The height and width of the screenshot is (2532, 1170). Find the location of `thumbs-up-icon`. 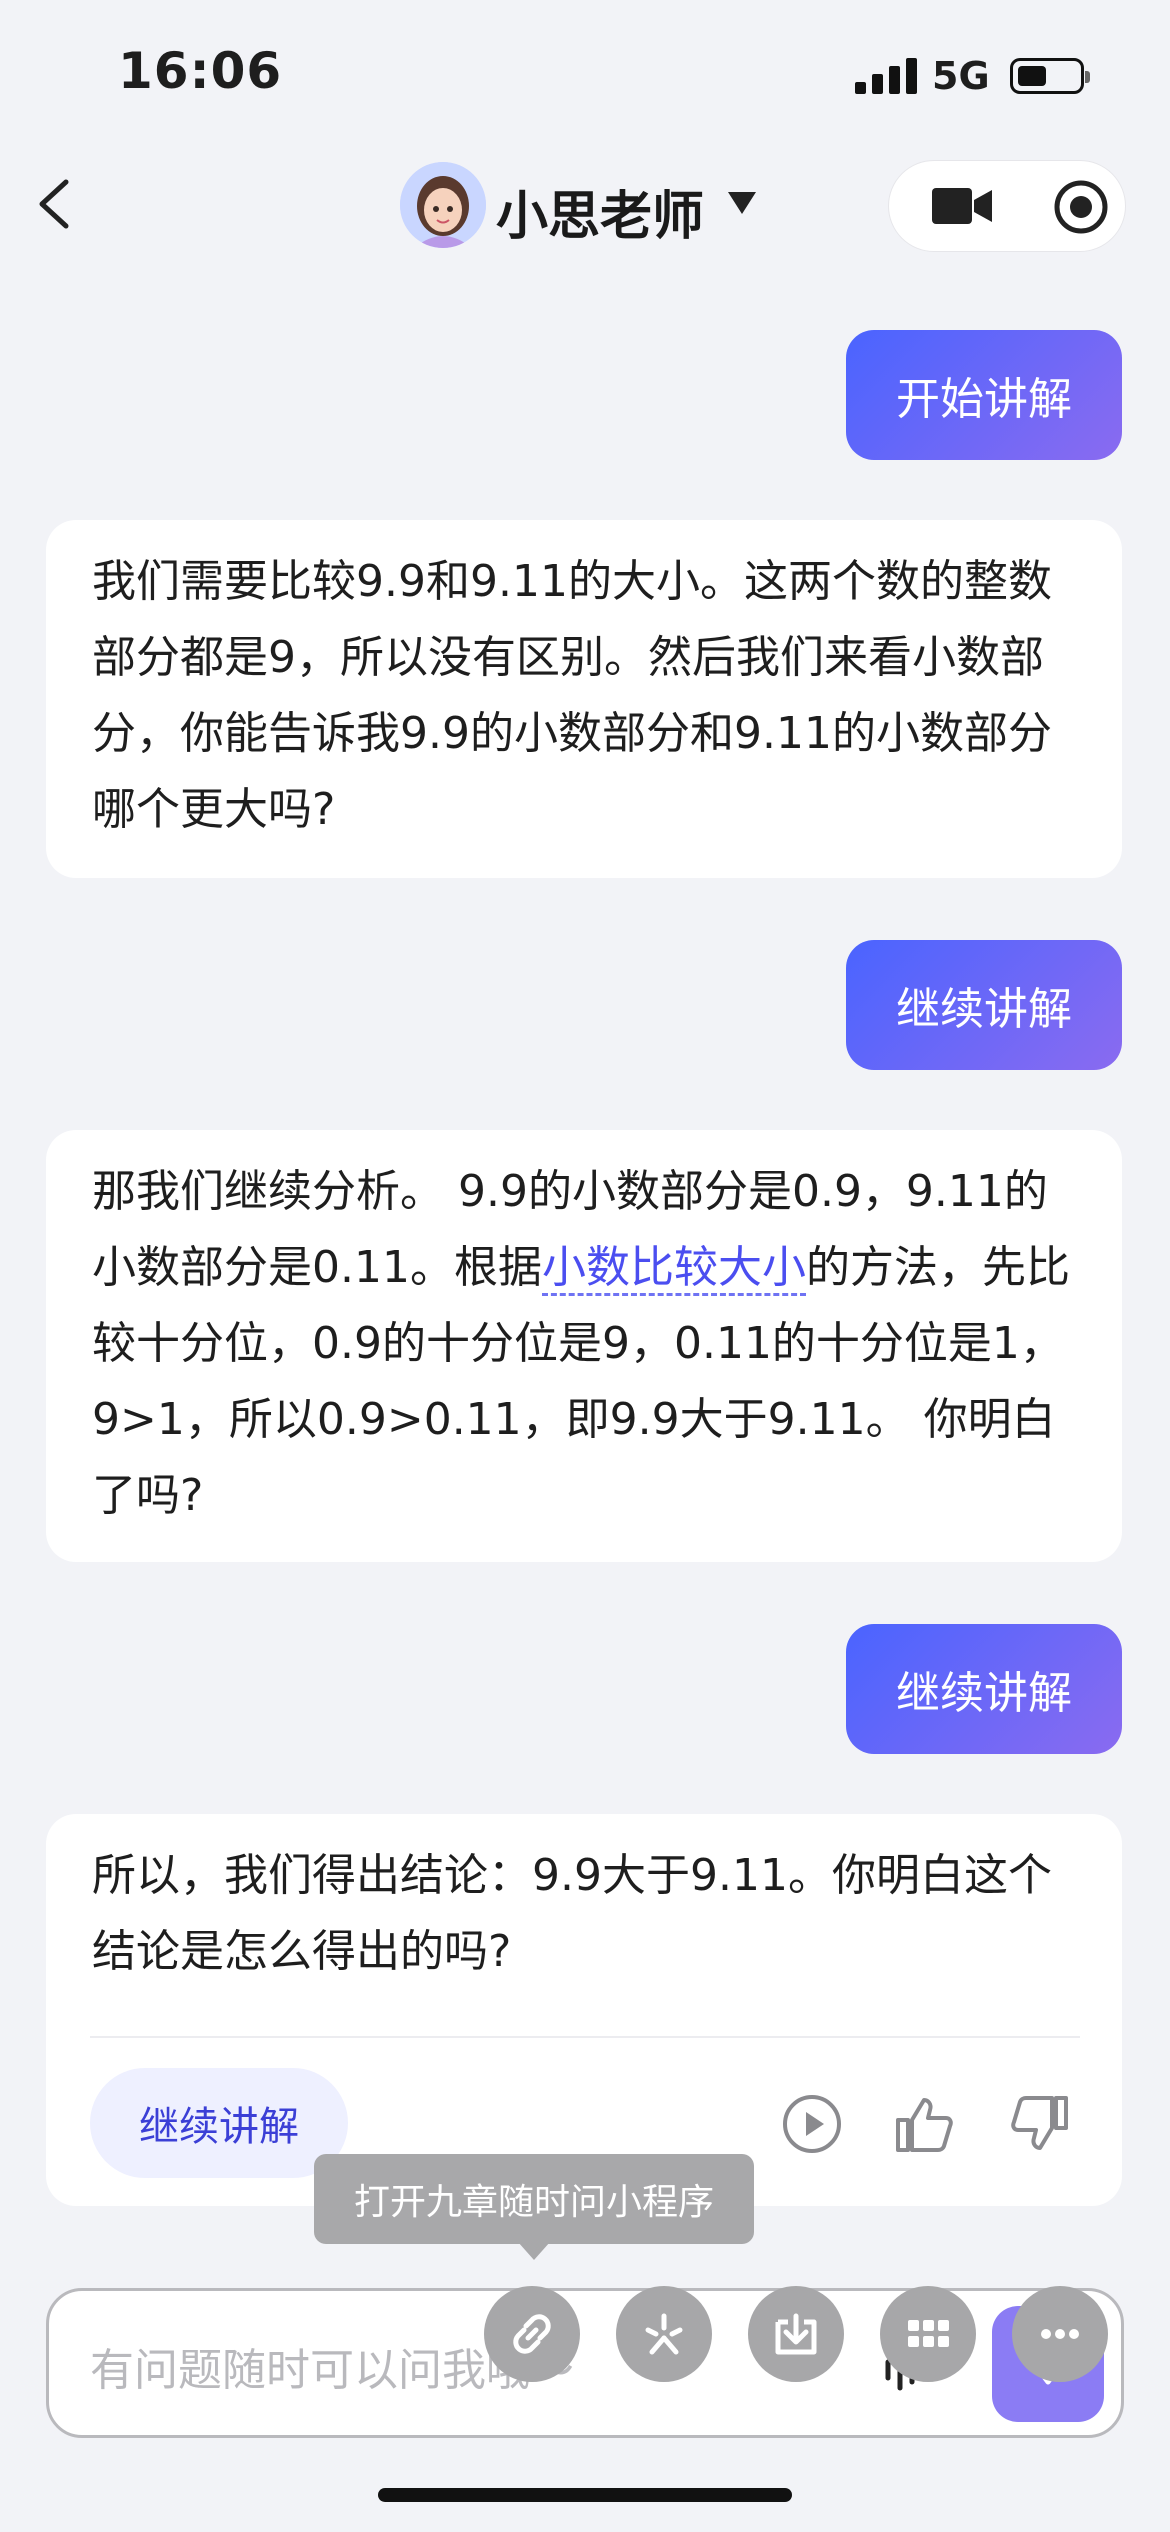

thumbs-up-icon is located at coordinates (924, 2124).